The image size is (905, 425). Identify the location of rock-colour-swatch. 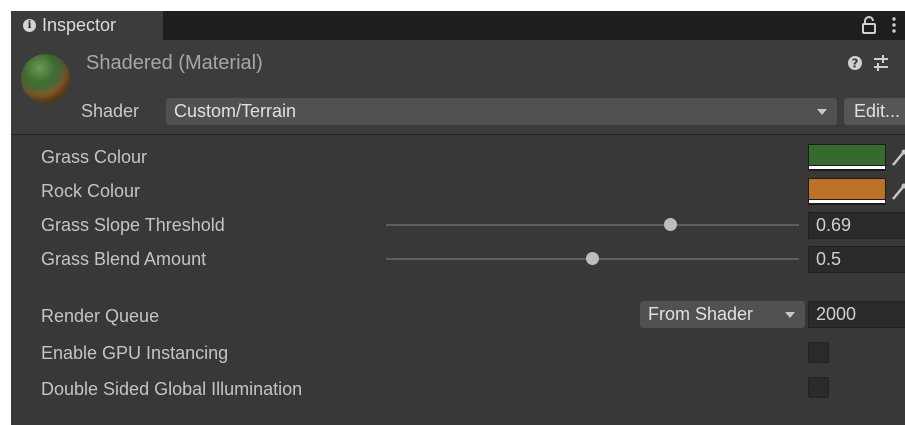
(847, 189).